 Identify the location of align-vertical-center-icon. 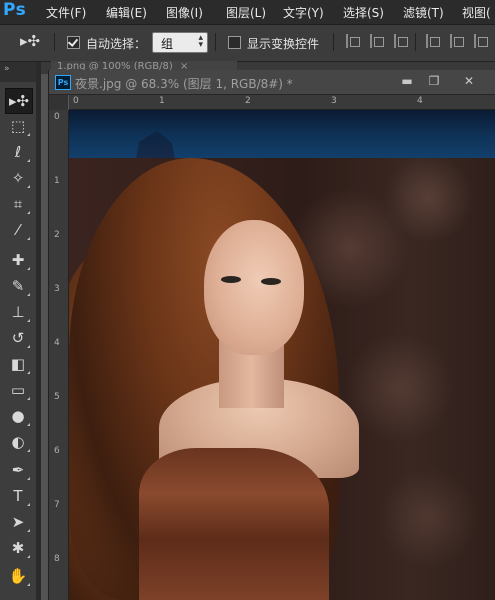
(377, 41).